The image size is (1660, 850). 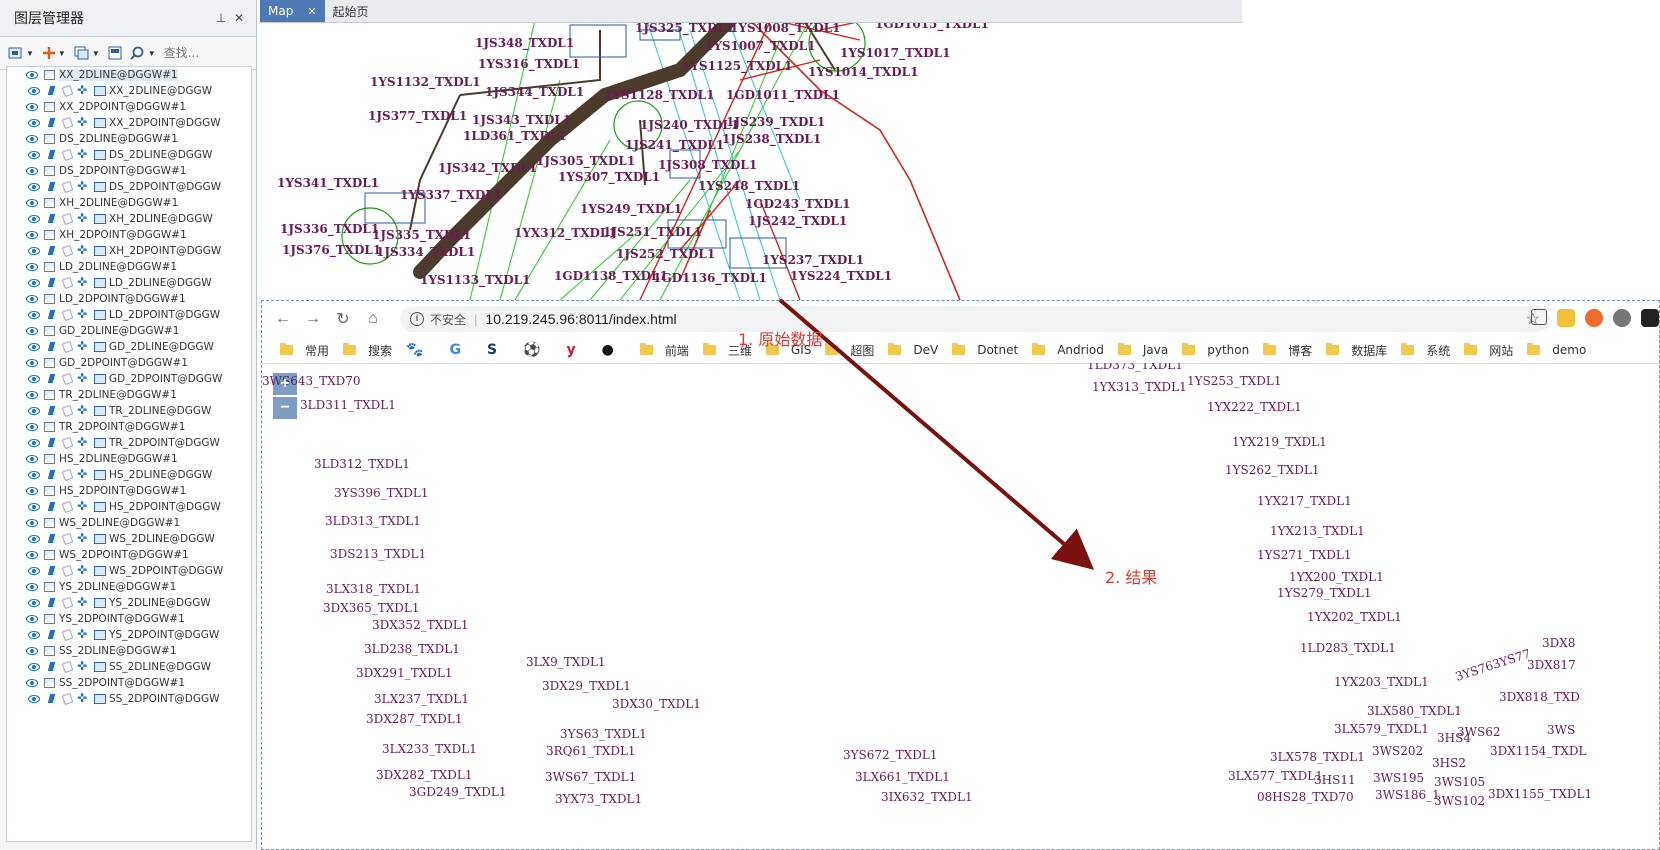 What do you see at coordinates (129, 459) in the screenshot?
I see `layer-group-row: HS_2DLINE@DGGW#1` at bounding box center [129, 459].